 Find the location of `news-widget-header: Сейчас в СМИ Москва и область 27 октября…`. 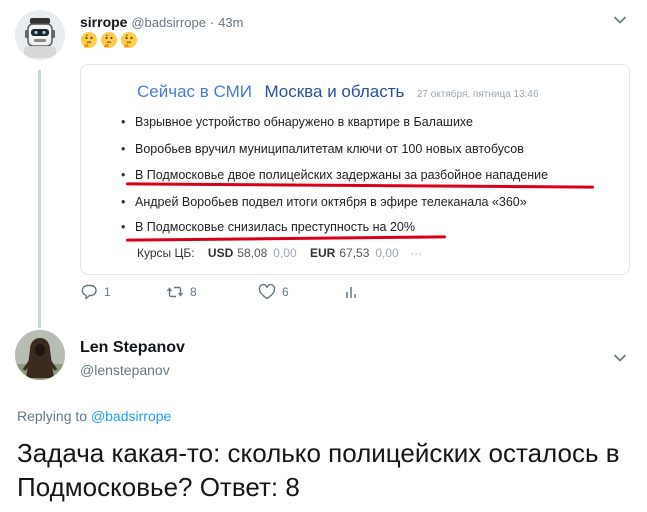

news-widget-header: Сейчас в СМИ Москва и область 27 октября… is located at coordinates (338, 92).